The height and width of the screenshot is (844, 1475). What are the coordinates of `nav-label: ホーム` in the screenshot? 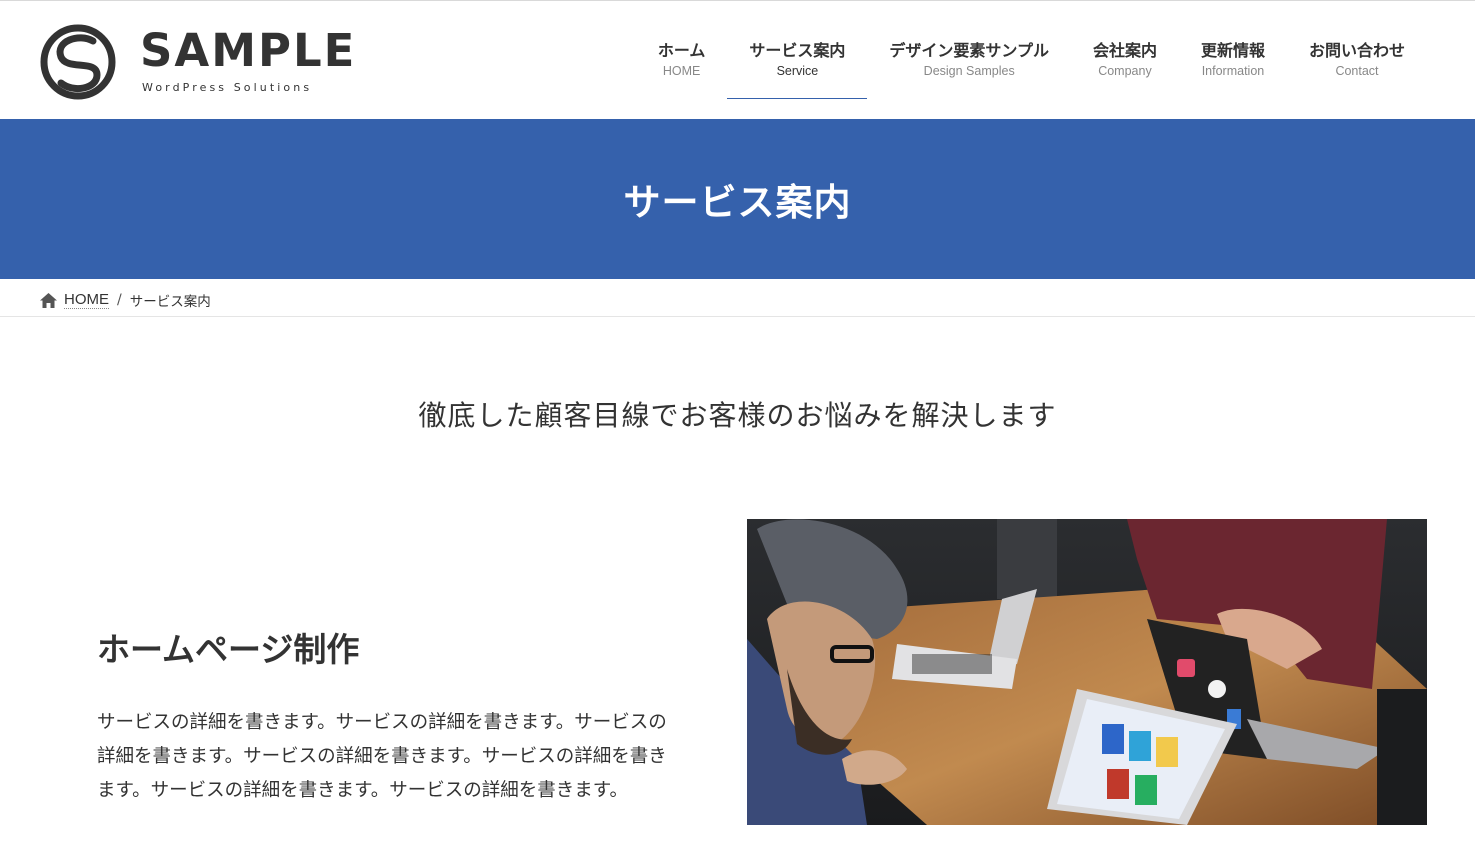 It's located at (681, 50).